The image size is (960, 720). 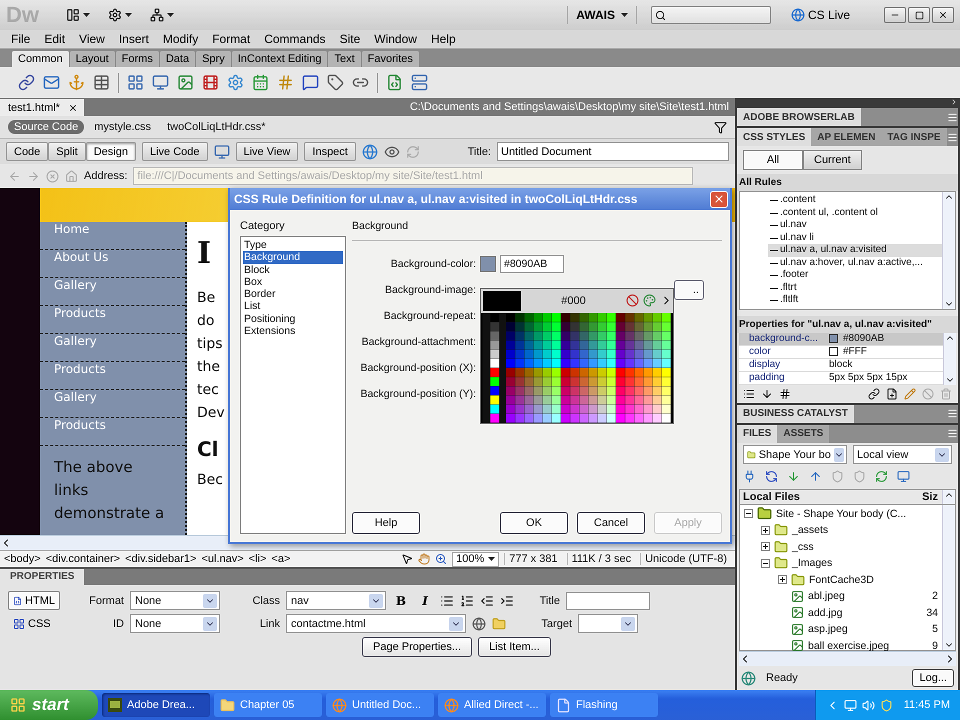 What do you see at coordinates (720, 127) in the screenshot?
I see `filter-icon` at bounding box center [720, 127].